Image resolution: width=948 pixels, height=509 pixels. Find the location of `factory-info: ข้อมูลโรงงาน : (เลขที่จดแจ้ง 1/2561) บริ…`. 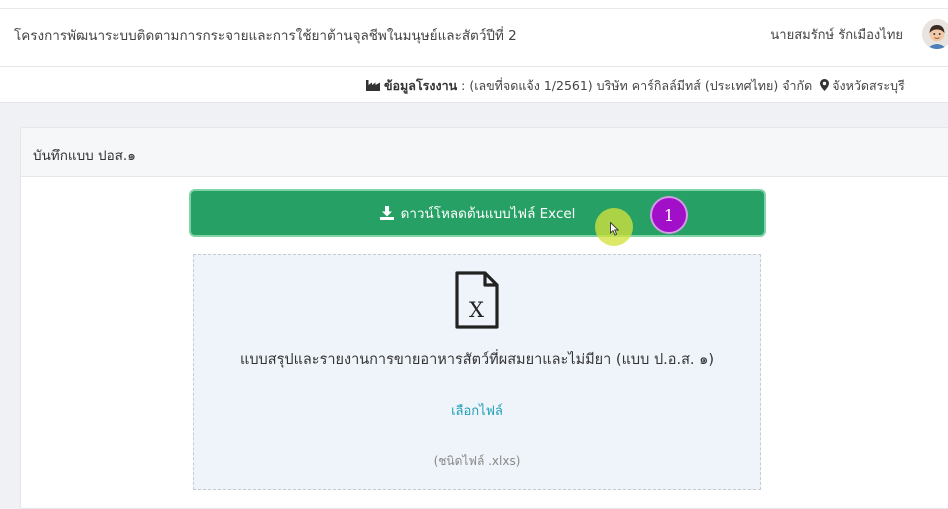

factory-info: ข้อมูลโรงงาน : (เลขที่จดแจ้ง 1/2561) บริ… is located at coordinates (635, 86).